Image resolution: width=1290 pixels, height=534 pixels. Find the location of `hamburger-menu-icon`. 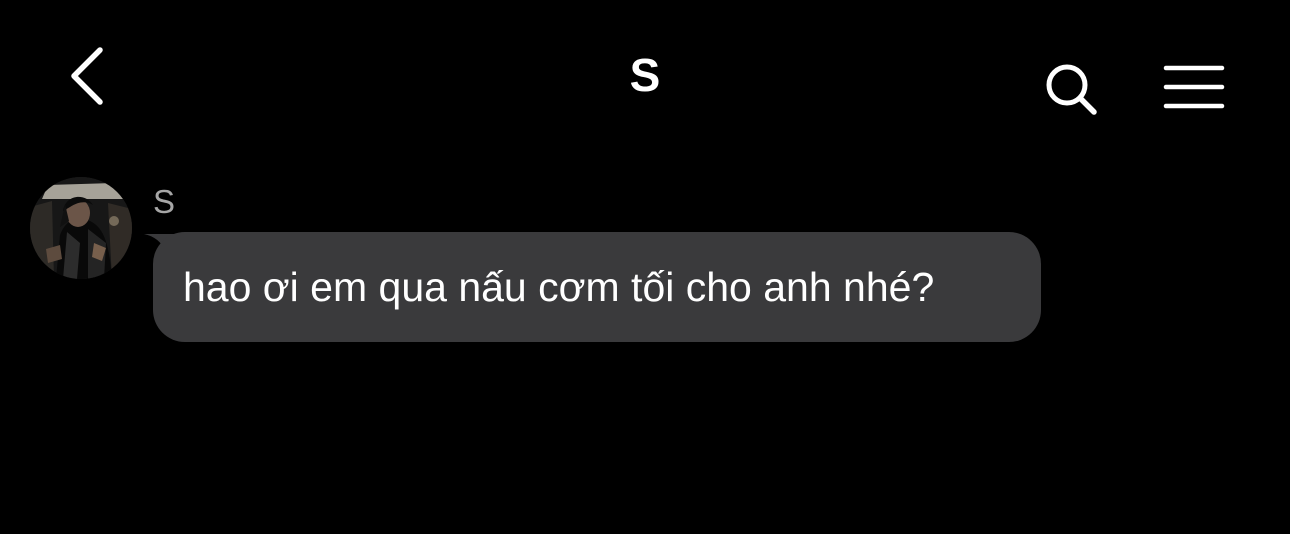

hamburger-menu-icon is located at coordinates (1194, 87).